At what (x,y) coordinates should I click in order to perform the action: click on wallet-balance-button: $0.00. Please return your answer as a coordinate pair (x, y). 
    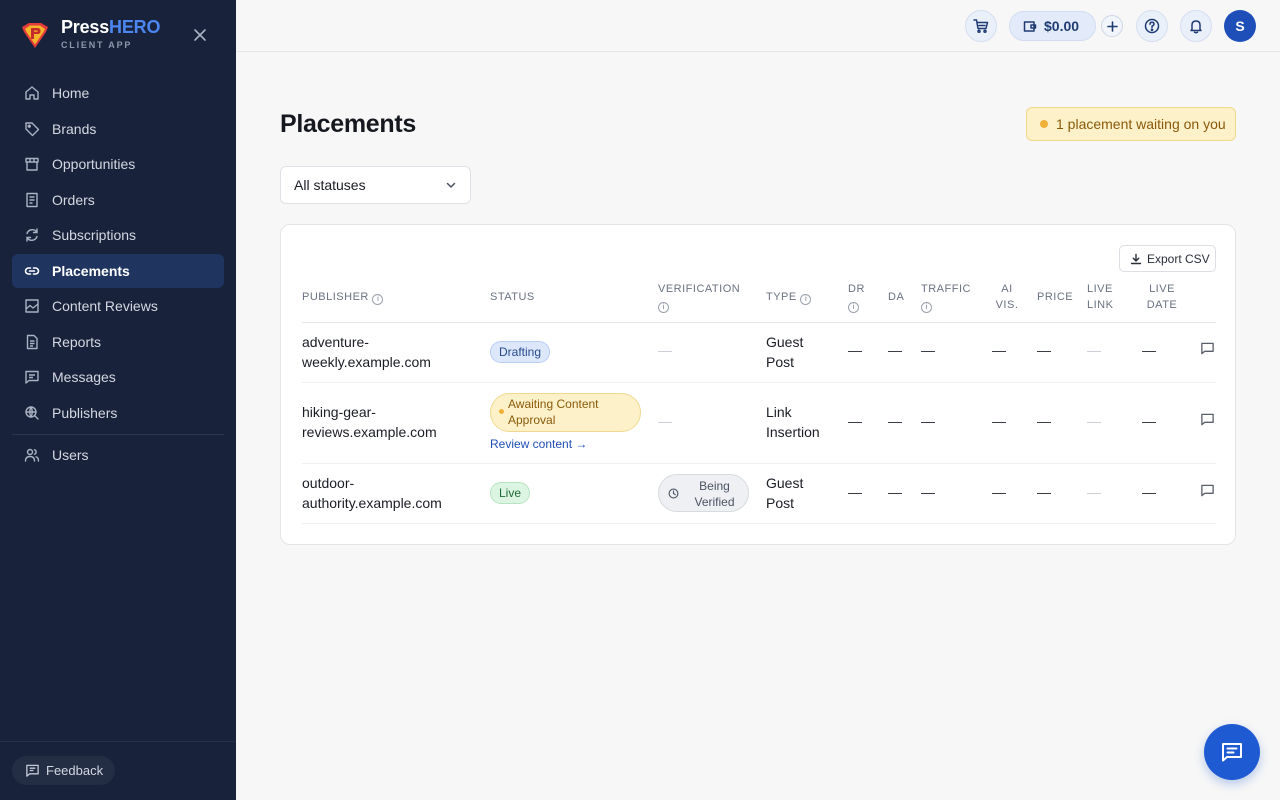
    Looking at the image, I should click on (1052, 26).